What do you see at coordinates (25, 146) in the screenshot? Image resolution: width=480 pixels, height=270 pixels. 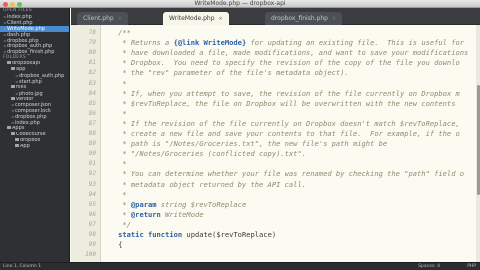 I see `sidebar-item-label: App` at bounding box center [25, 146].